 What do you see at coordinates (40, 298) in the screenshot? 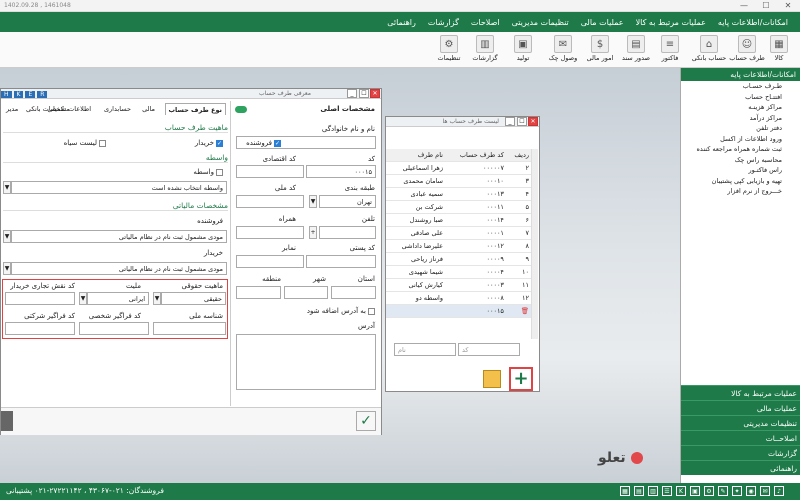
I see `trade-role-input` at bounding box center [40, 298].